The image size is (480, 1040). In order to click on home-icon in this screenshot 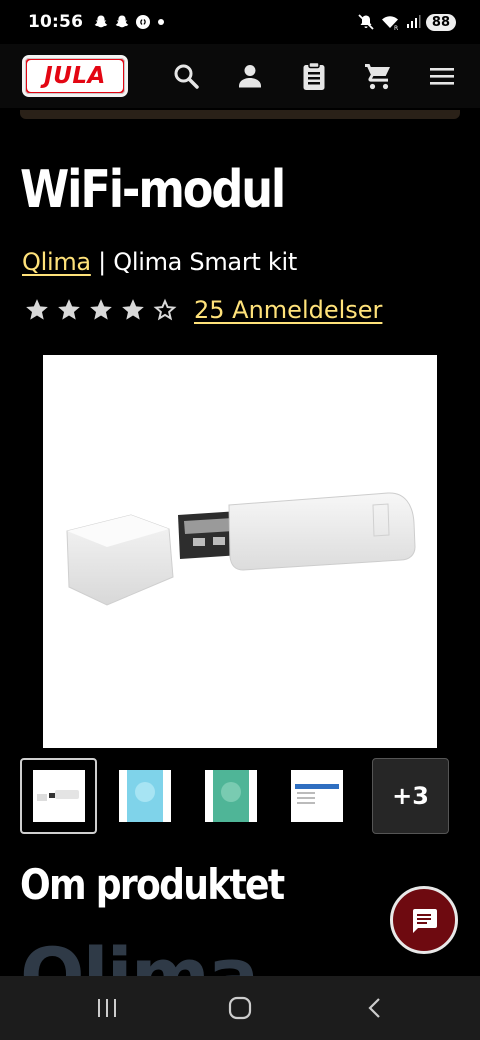, I will do `click(240, 1008)`.